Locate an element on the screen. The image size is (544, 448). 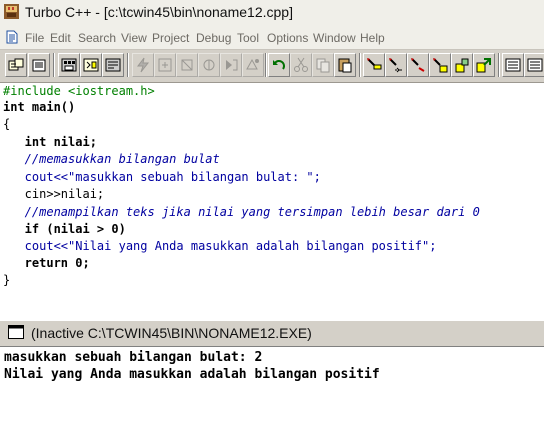
menu-file: File is located at coordinates (34, 38).